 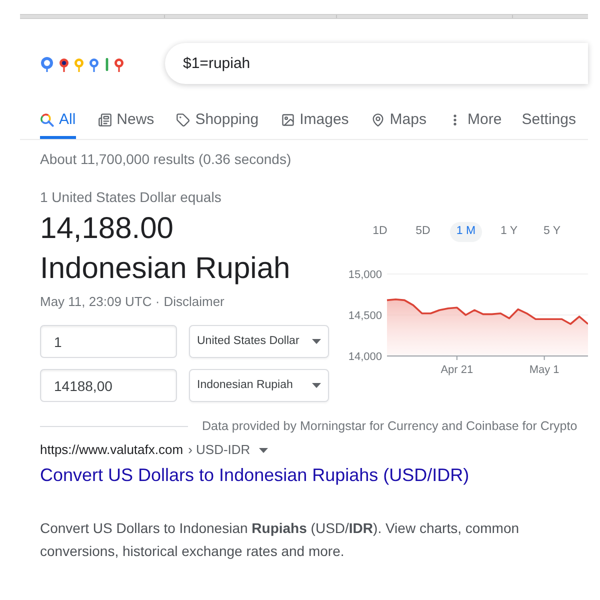 What do you see at coordinates (108, 385) in the screenshot?
I see `amount-input: 14188,00` at bounding box center [108, 385].